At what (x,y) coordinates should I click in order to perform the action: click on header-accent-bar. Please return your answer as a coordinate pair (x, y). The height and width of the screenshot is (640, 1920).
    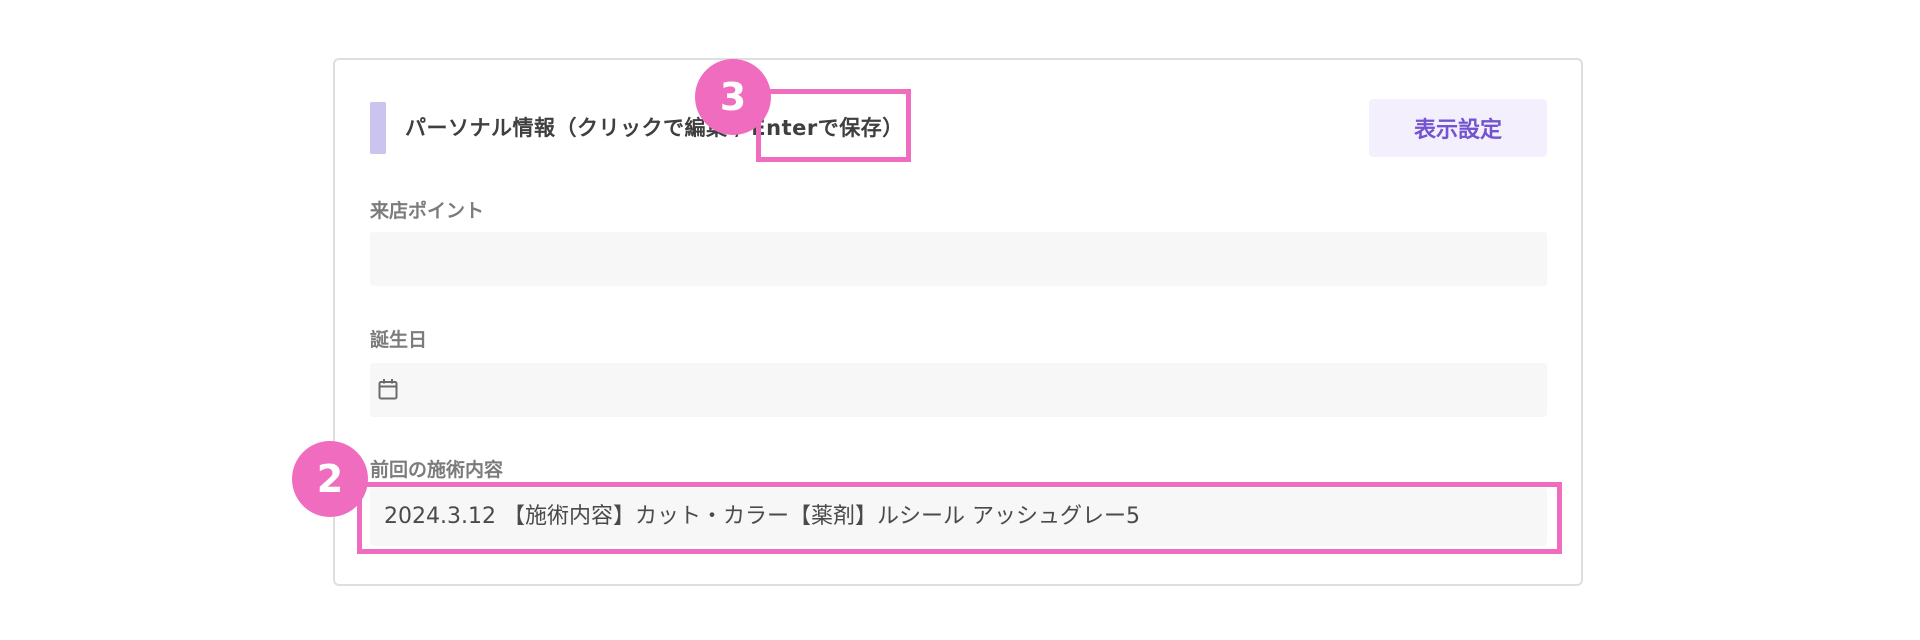
    Looking at the image, I should click on (378, 128).